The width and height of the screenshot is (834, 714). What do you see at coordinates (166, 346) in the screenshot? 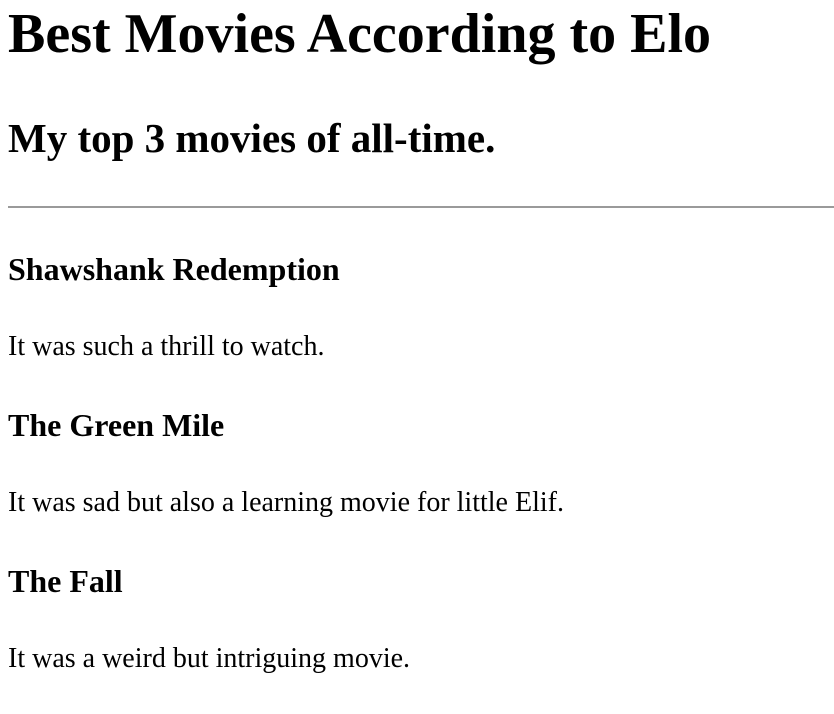
I see `movie-comment: It was such a thrill to watch.` at bounding box center [166, 346].